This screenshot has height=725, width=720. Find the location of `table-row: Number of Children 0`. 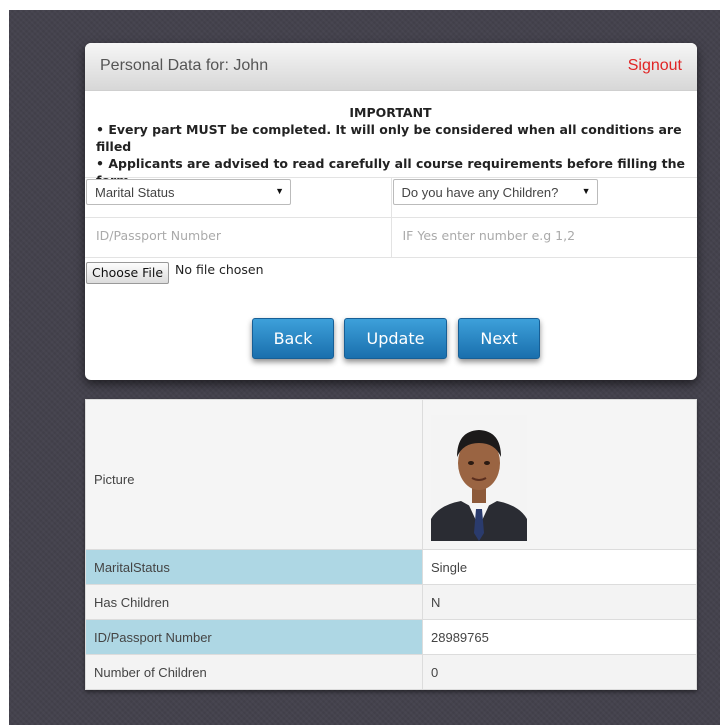

table-row: Number of Children 0 is located at coordinates (391, 672).